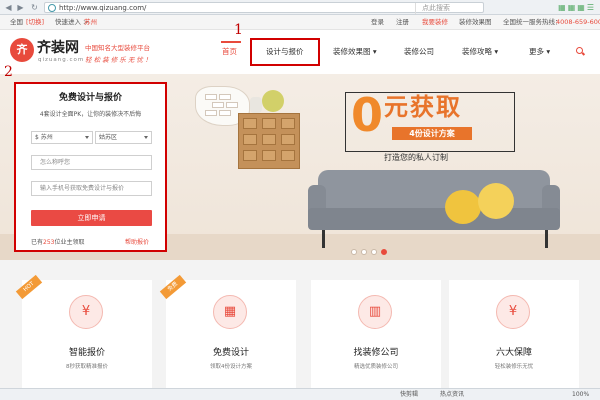 This screenshot has height=400, width=600. I want to click on form-title: 免费设计与报价, so click(90, 98).